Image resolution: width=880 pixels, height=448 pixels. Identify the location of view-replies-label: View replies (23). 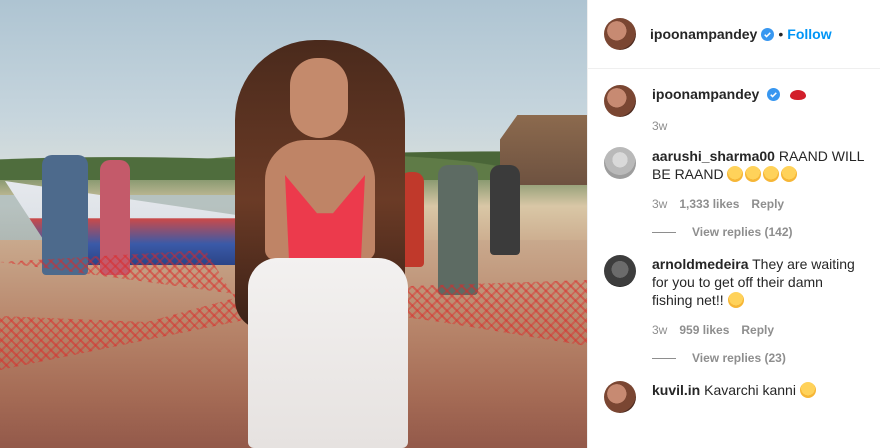
(739, 358).